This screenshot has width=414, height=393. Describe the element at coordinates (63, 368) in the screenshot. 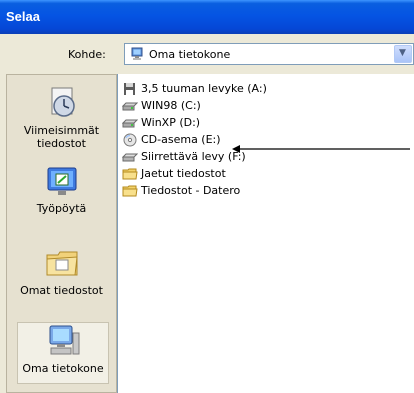

I see `place-label: Oma tietokone` at that location.